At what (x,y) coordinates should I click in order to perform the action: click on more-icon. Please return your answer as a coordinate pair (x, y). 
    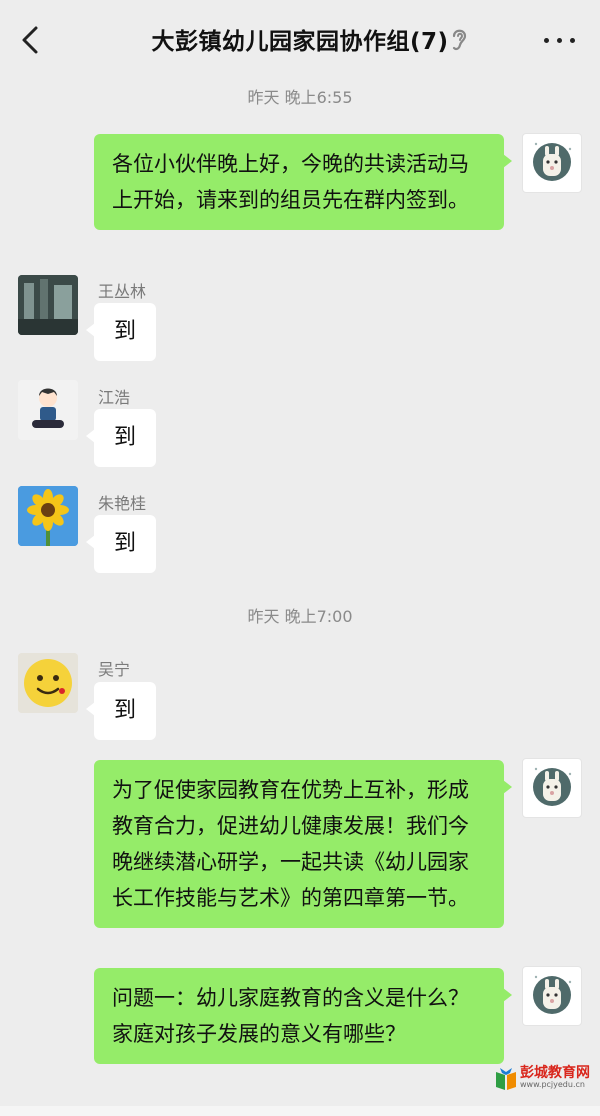
    Looking at the image, I should click on (546, 40).